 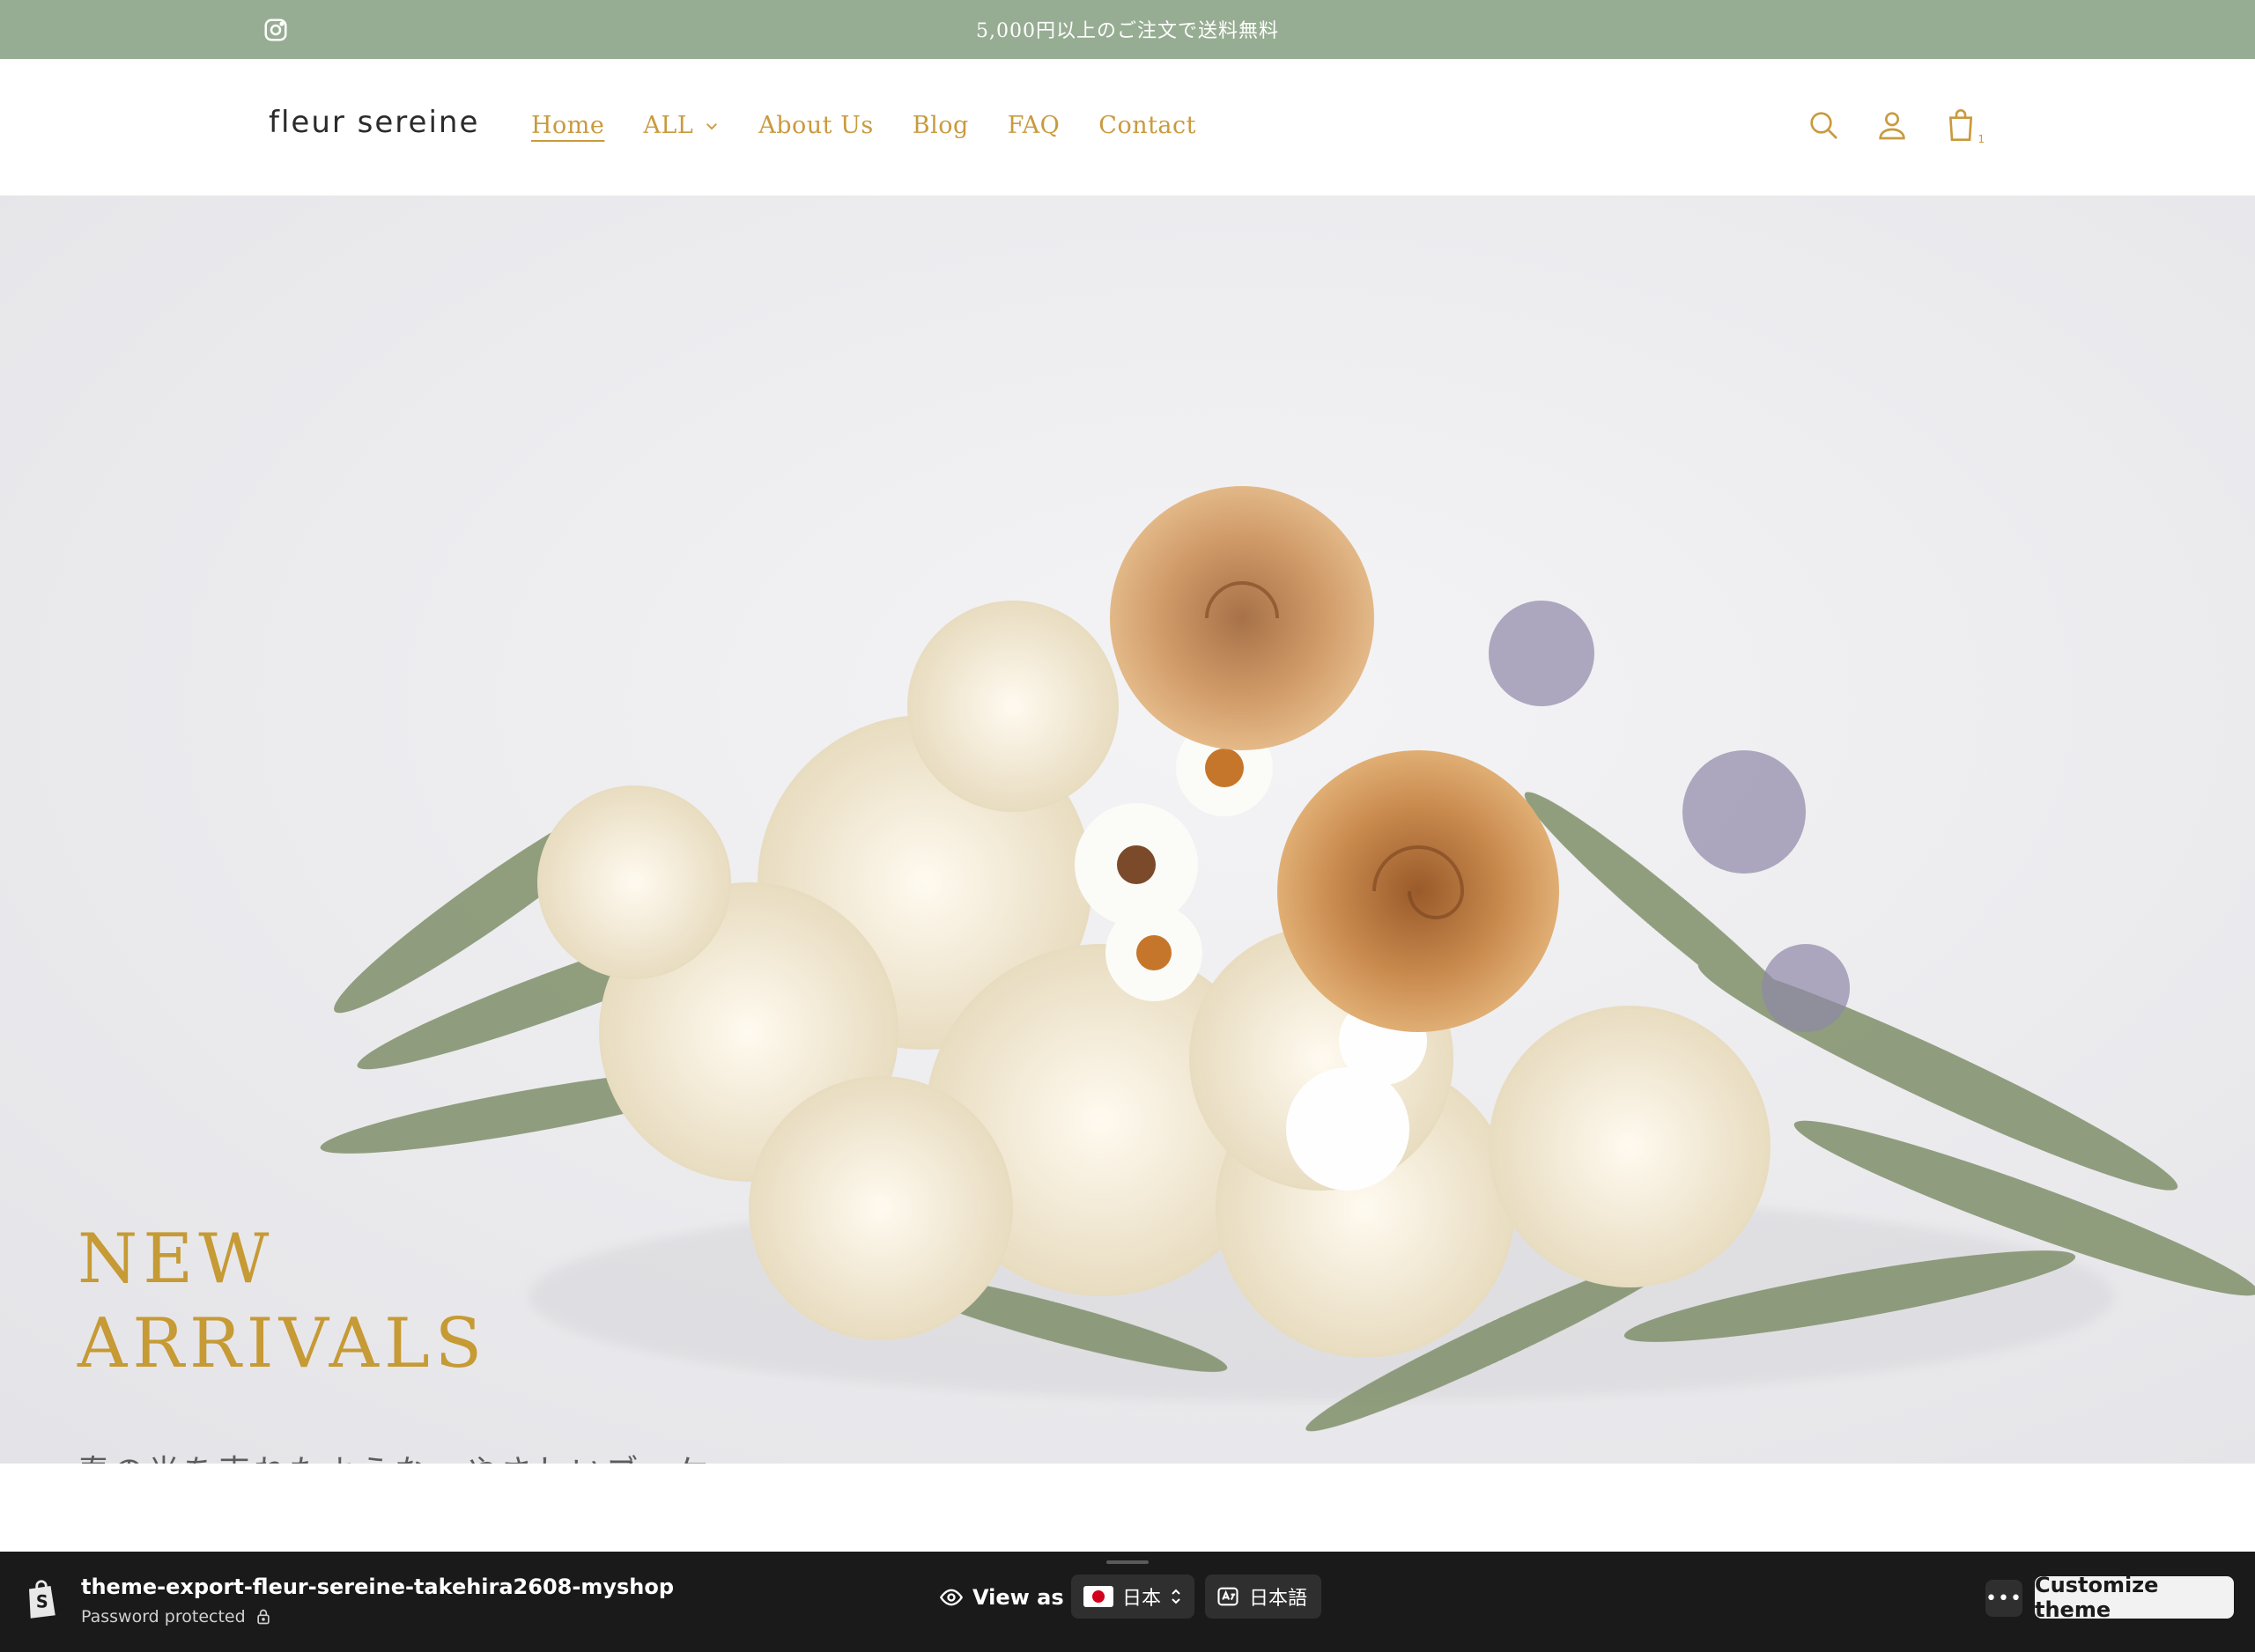 What do you see at coordinates (2134, 1597) in the screenshot?
I see `customize-theme-button: Customize theme` at bounding box center [2134, 1597].